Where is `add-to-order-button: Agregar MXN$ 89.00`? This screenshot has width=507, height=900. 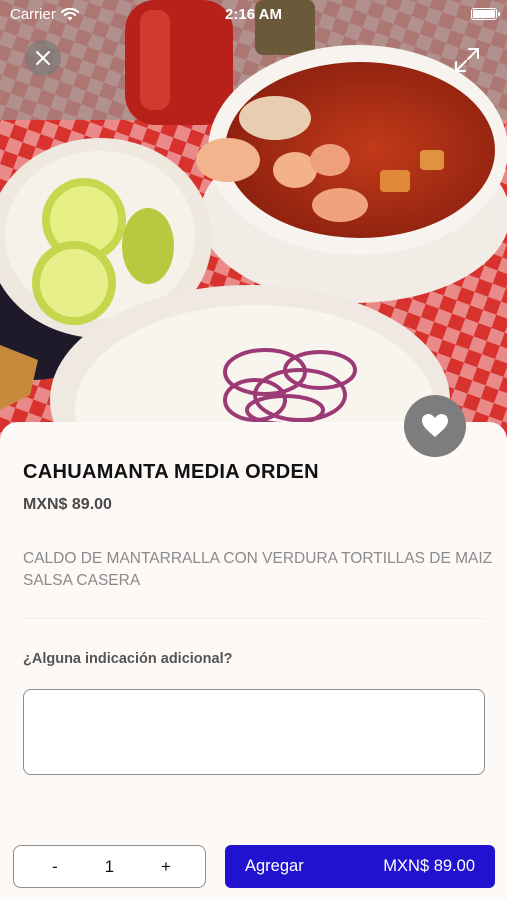 add-to-order-button: Agregar MXN$ 89.00 is located at coordinates (360, 866).